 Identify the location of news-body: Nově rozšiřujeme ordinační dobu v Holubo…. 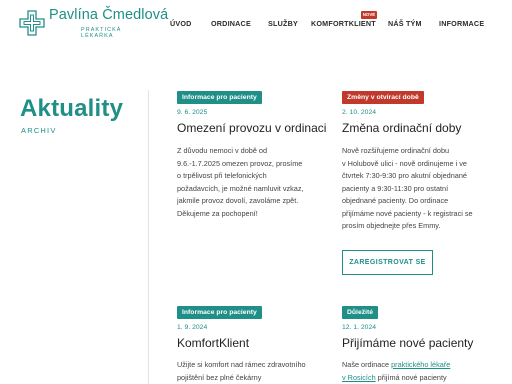
(422, 189).